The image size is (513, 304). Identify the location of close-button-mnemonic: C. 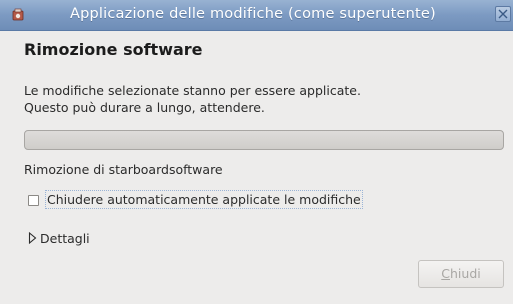
(445, 273).